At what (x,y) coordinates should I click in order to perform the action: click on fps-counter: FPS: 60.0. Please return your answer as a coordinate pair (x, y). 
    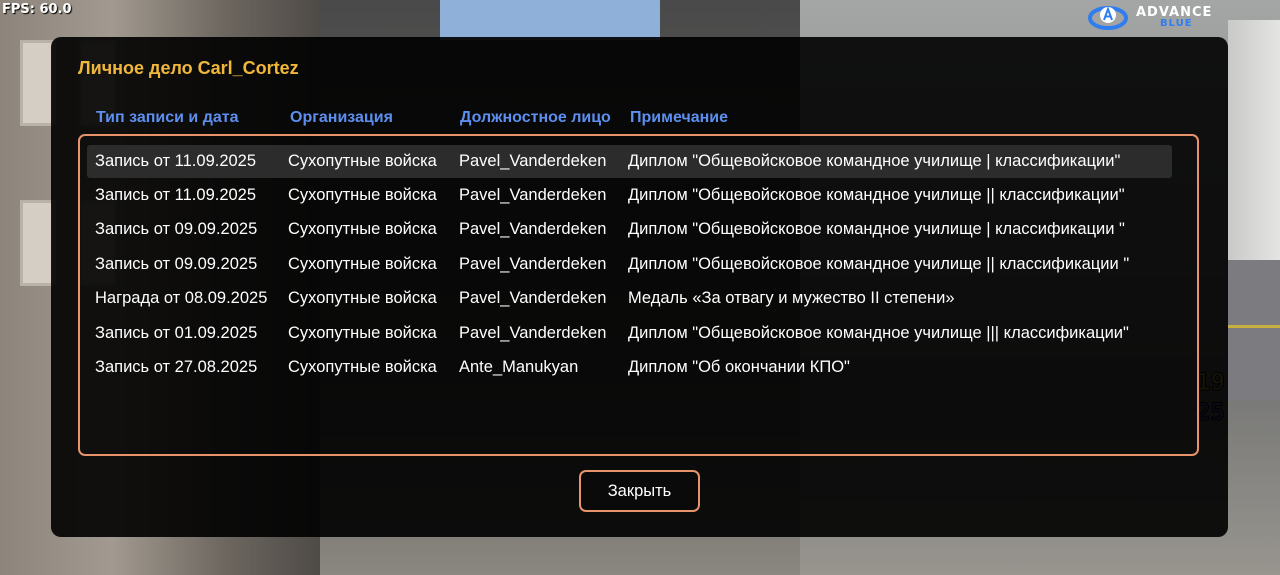
    Looking at the image, I should click on (37, 9).